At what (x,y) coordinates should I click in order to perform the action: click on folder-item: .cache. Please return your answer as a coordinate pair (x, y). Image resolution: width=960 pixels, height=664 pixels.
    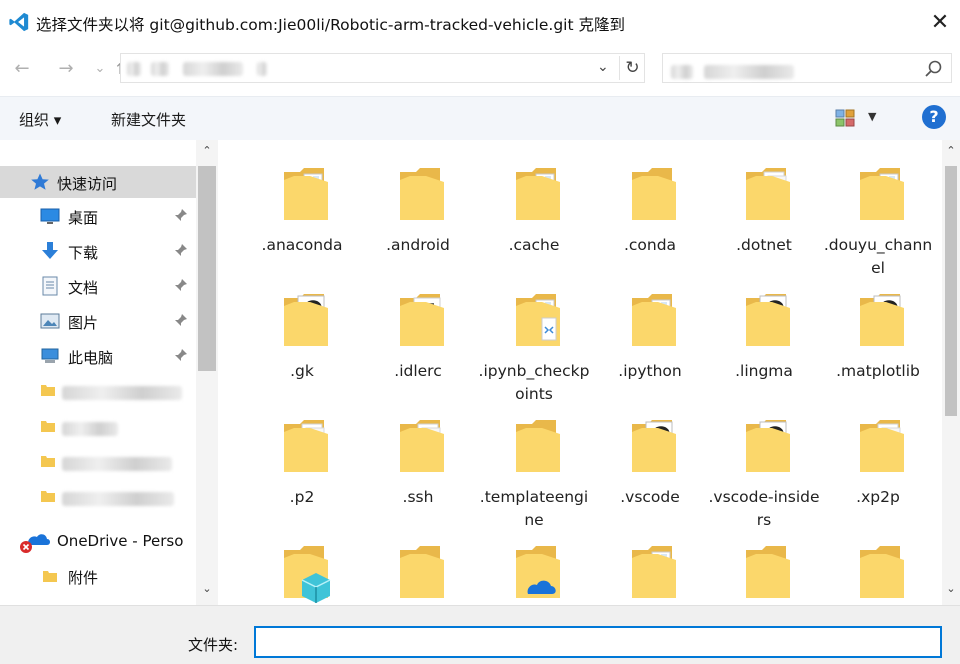
    Looking at the image, I should click on (534, 210).